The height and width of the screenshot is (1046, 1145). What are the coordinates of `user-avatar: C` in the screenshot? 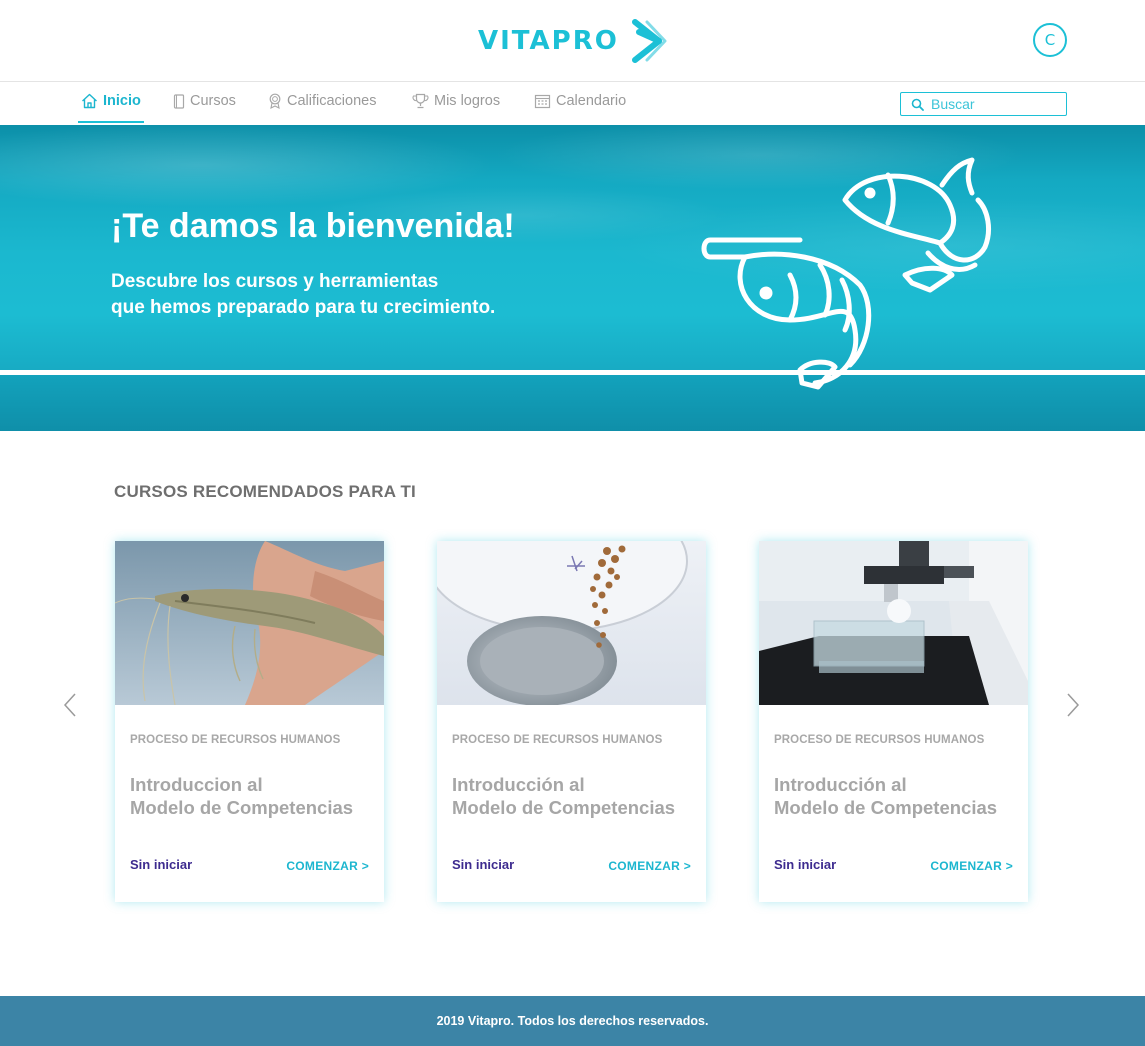 It's located at (1050, 40).